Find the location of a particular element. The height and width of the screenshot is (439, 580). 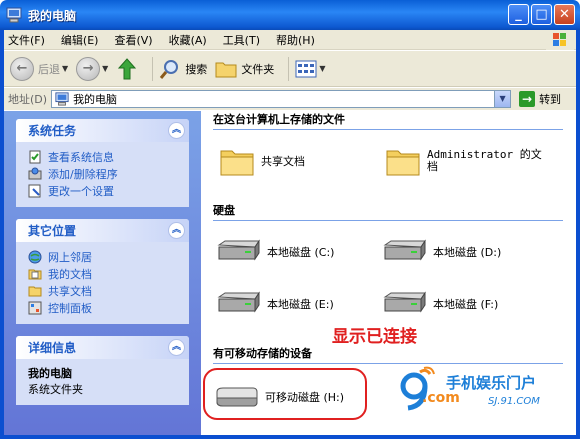

task-change-setting: 更改一个设置 is located at coordinates (102, 190).